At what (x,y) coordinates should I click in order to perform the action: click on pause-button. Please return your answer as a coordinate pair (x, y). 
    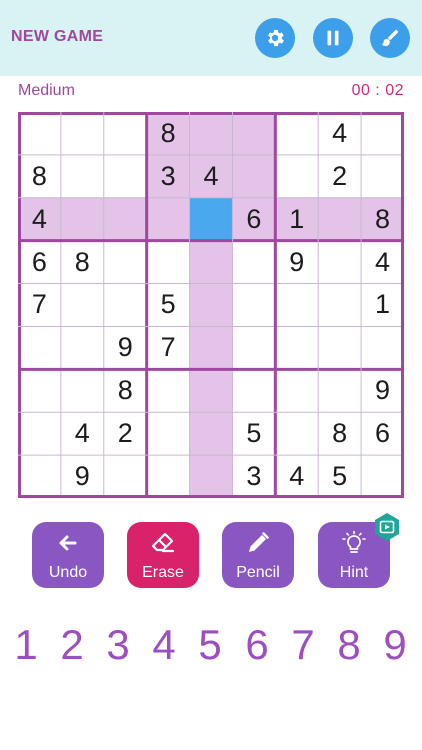
    Looking at the image, I should click on (333, 38).